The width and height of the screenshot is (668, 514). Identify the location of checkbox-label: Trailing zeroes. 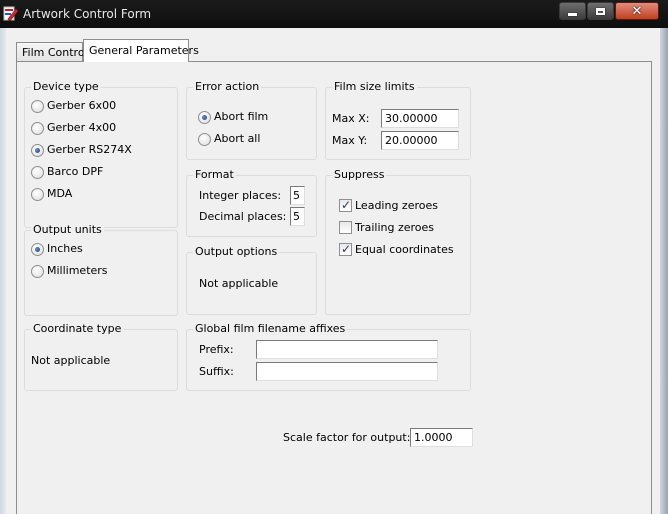
(395, 227).